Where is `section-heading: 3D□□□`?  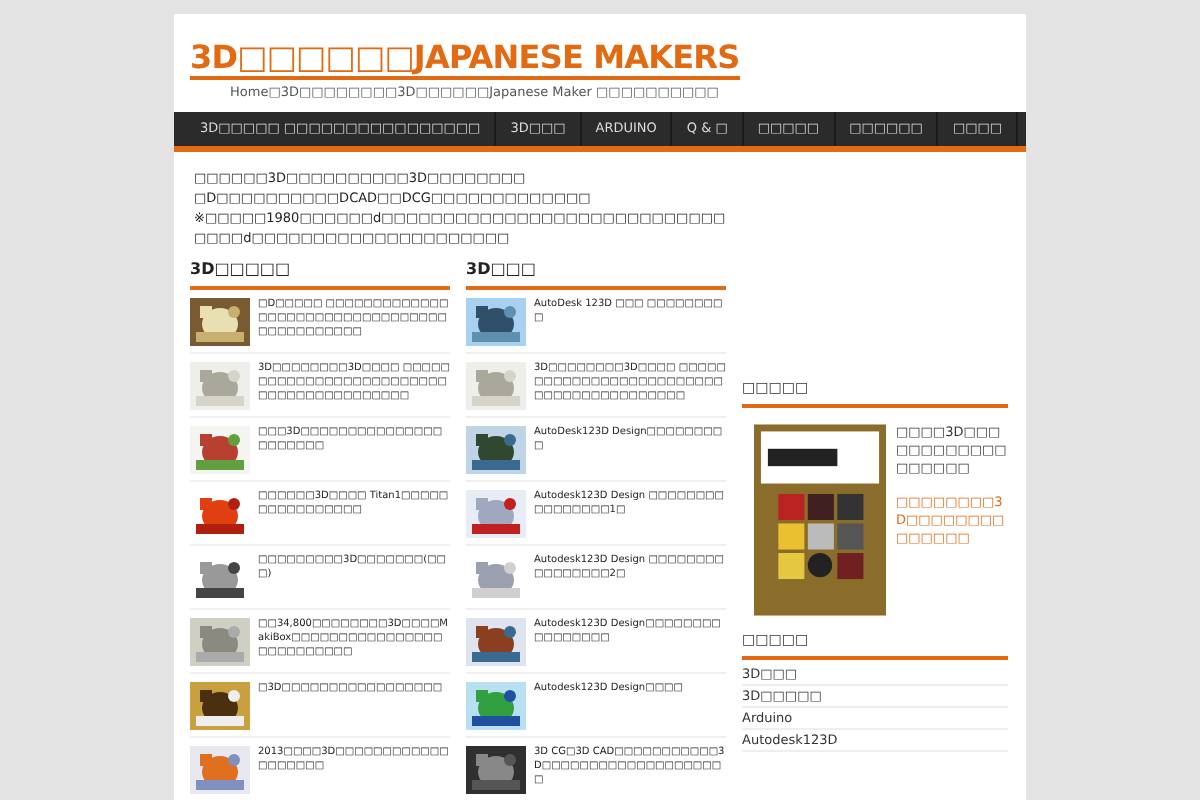
section-heading: 3D□□□ is located at coordinates (596, 275).